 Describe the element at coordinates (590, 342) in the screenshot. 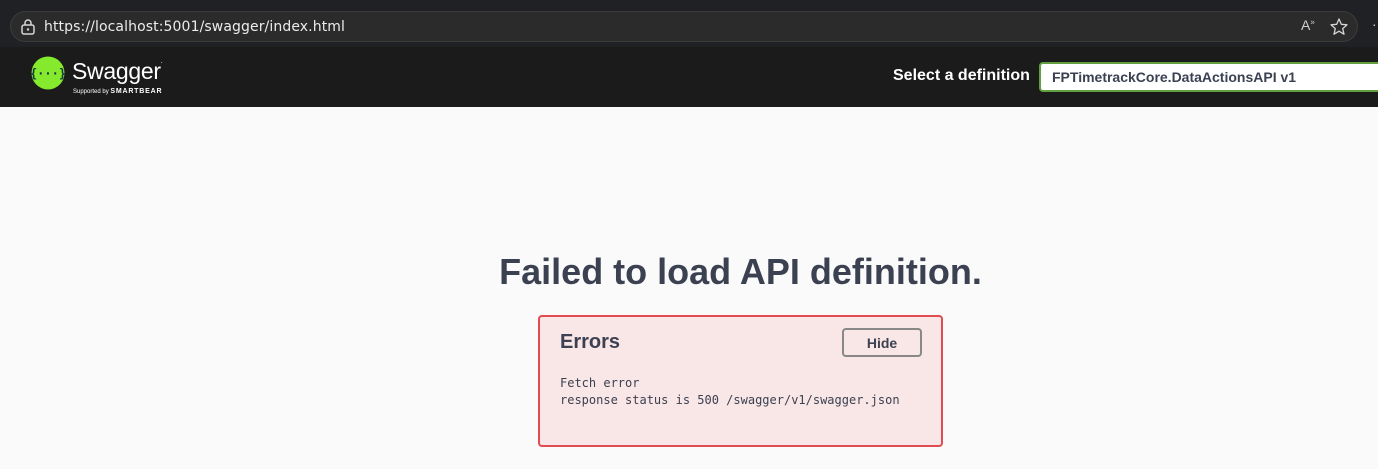

I see `errors-heading: Errors` at that location.